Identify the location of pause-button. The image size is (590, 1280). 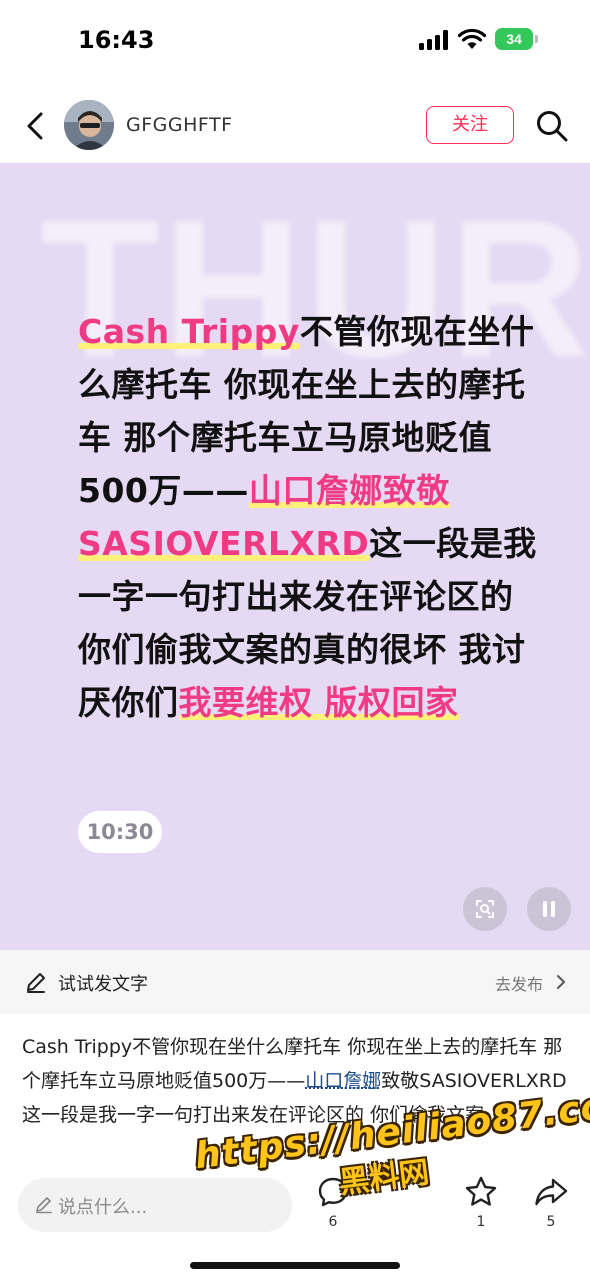
(549, 909).